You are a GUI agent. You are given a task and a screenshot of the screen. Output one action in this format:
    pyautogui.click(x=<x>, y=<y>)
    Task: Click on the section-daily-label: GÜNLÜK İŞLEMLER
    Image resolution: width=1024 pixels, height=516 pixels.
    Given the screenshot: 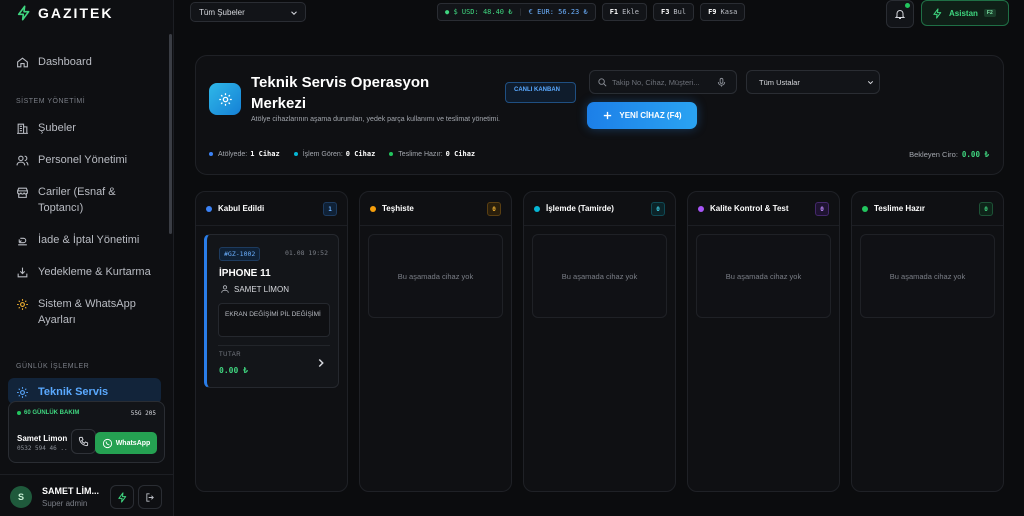 What is the action you would take?
    pyautogui.click(x=53, y=366)
    